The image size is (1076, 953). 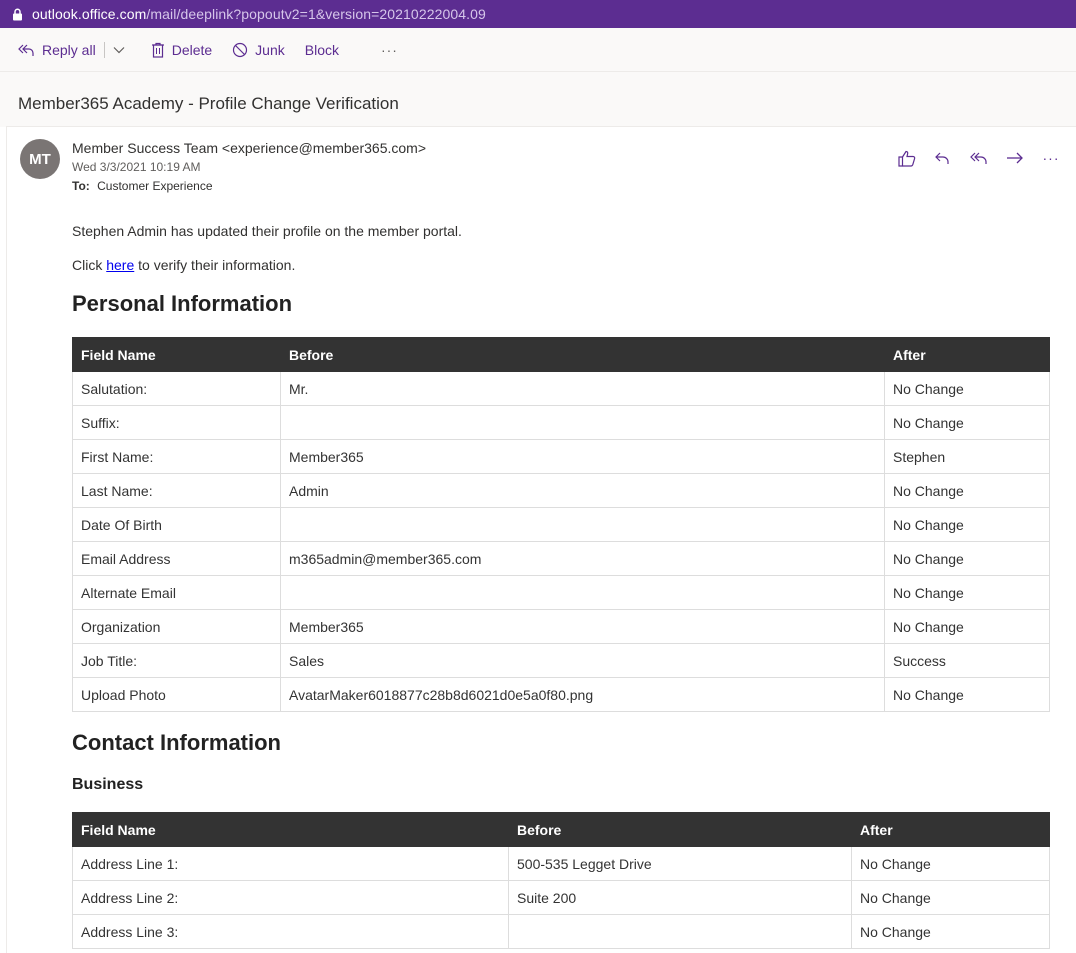 I want to click on lock-icon, so click(x=17, y=14).